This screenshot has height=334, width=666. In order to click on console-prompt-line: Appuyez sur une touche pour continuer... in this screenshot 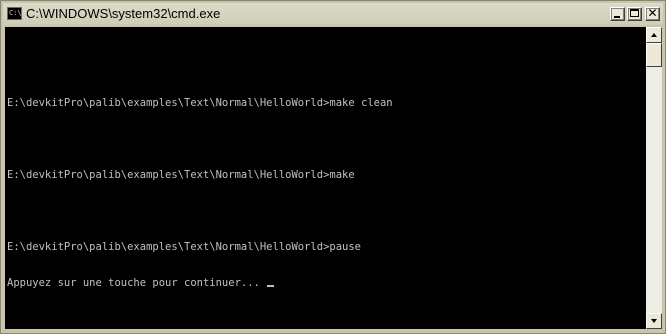, I will do `click(200, 283)`.